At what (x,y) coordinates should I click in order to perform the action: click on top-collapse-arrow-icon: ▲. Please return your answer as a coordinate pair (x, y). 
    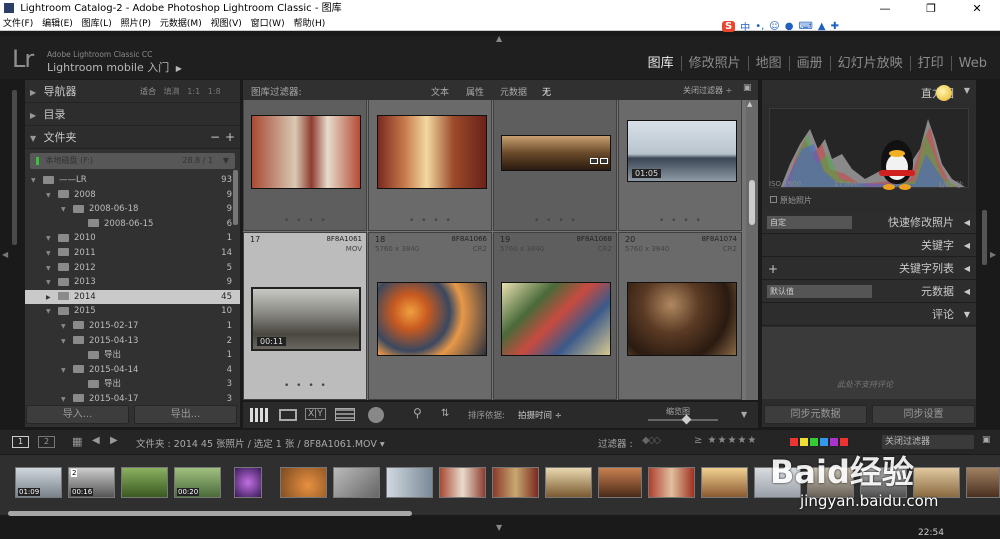
    Looking at the image, I should click on (499, 38).